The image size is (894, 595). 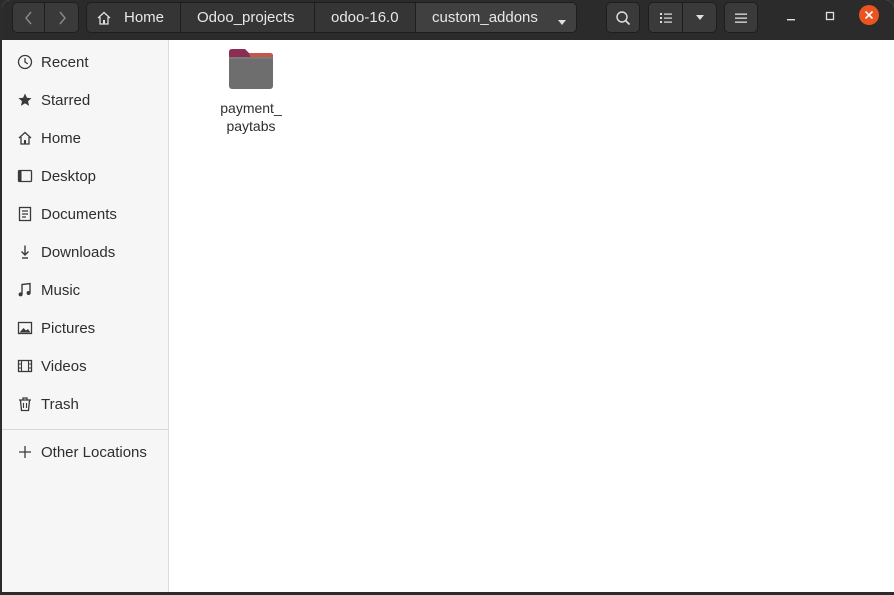 I want to click on sidebar-item-label: Documents, so click(x=79, y=214).